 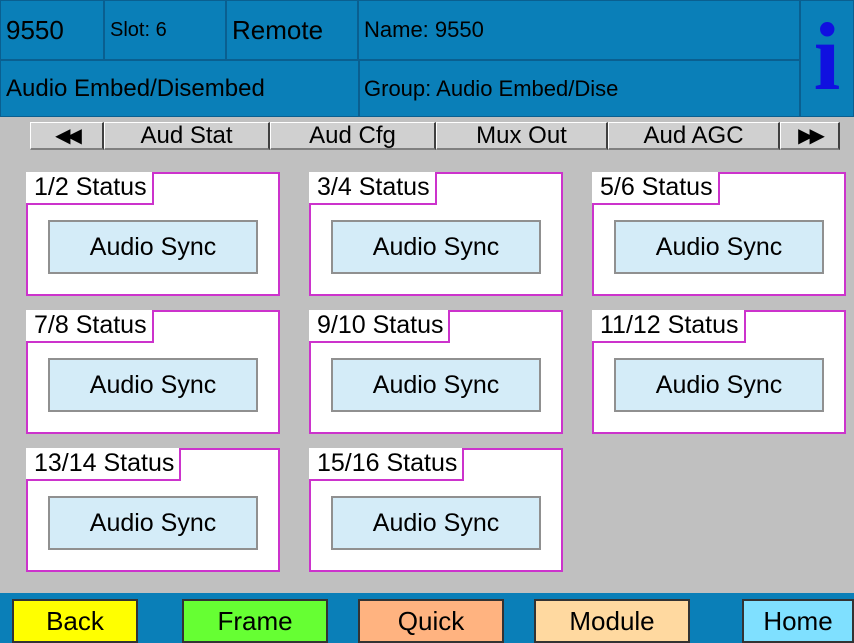 I want to click on panel-title: 11/12 Status, so click(x=669, y=326).